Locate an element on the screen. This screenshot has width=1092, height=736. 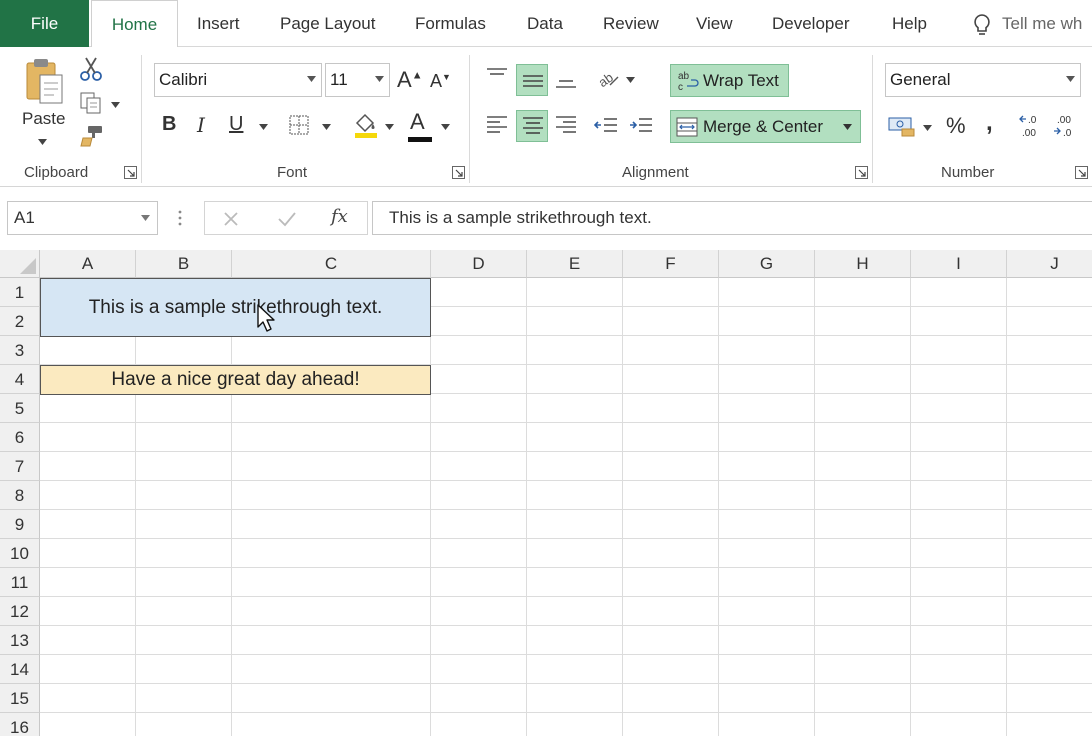
merge-dropdown-icon is located at coordinates (847, 127).